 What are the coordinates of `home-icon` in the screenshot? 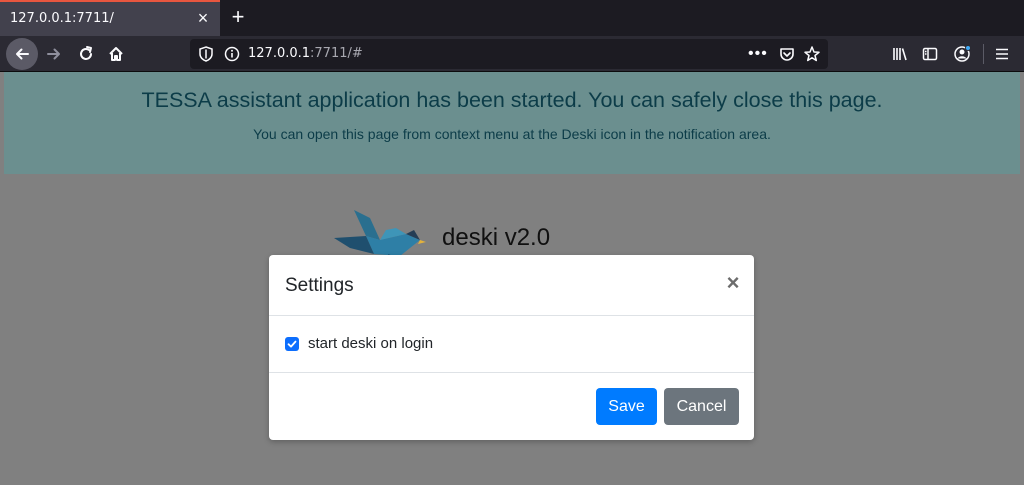 It's located at (116, 54).